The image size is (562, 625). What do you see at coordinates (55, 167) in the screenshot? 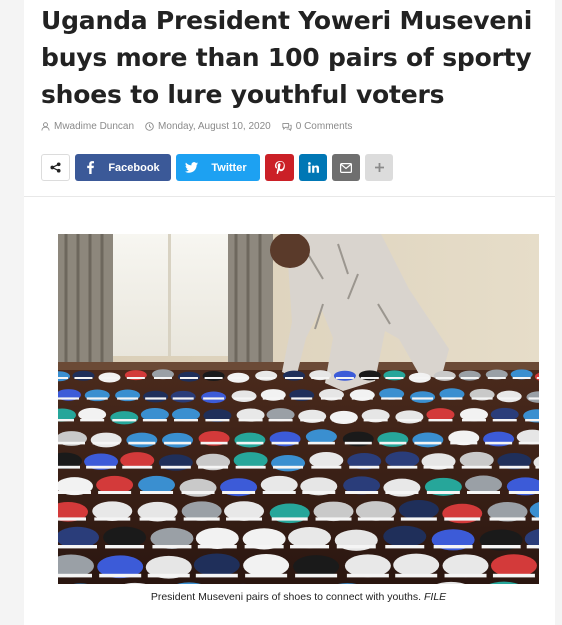
I see `share-toggle-button` at bounding box center [55, 167].